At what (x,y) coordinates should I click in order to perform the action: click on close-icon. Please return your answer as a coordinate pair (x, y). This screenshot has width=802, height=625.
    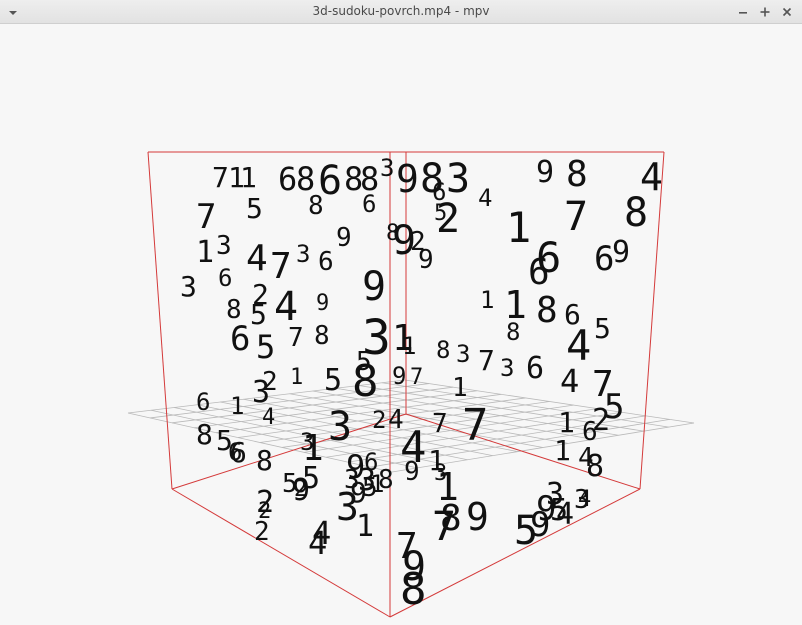
    Looking at the image, I should click on (787, 12).